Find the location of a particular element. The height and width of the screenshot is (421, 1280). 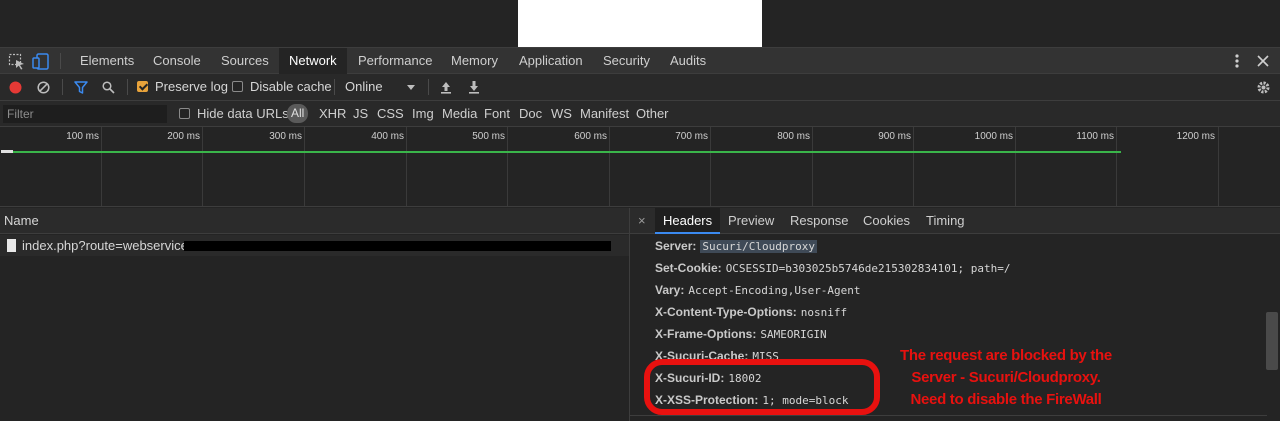

settings-gear-icon is located at coordinates (1263, 87).